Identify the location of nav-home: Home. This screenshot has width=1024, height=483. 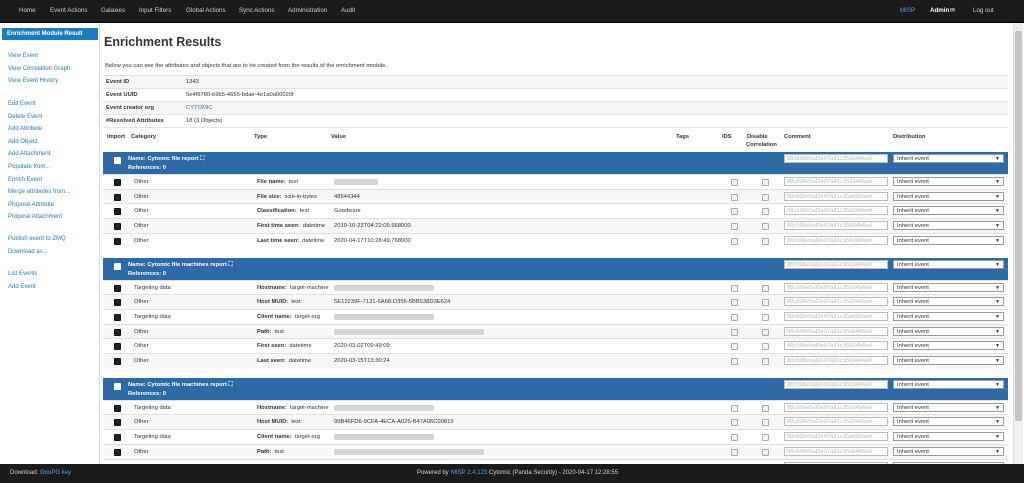
(27, 10).